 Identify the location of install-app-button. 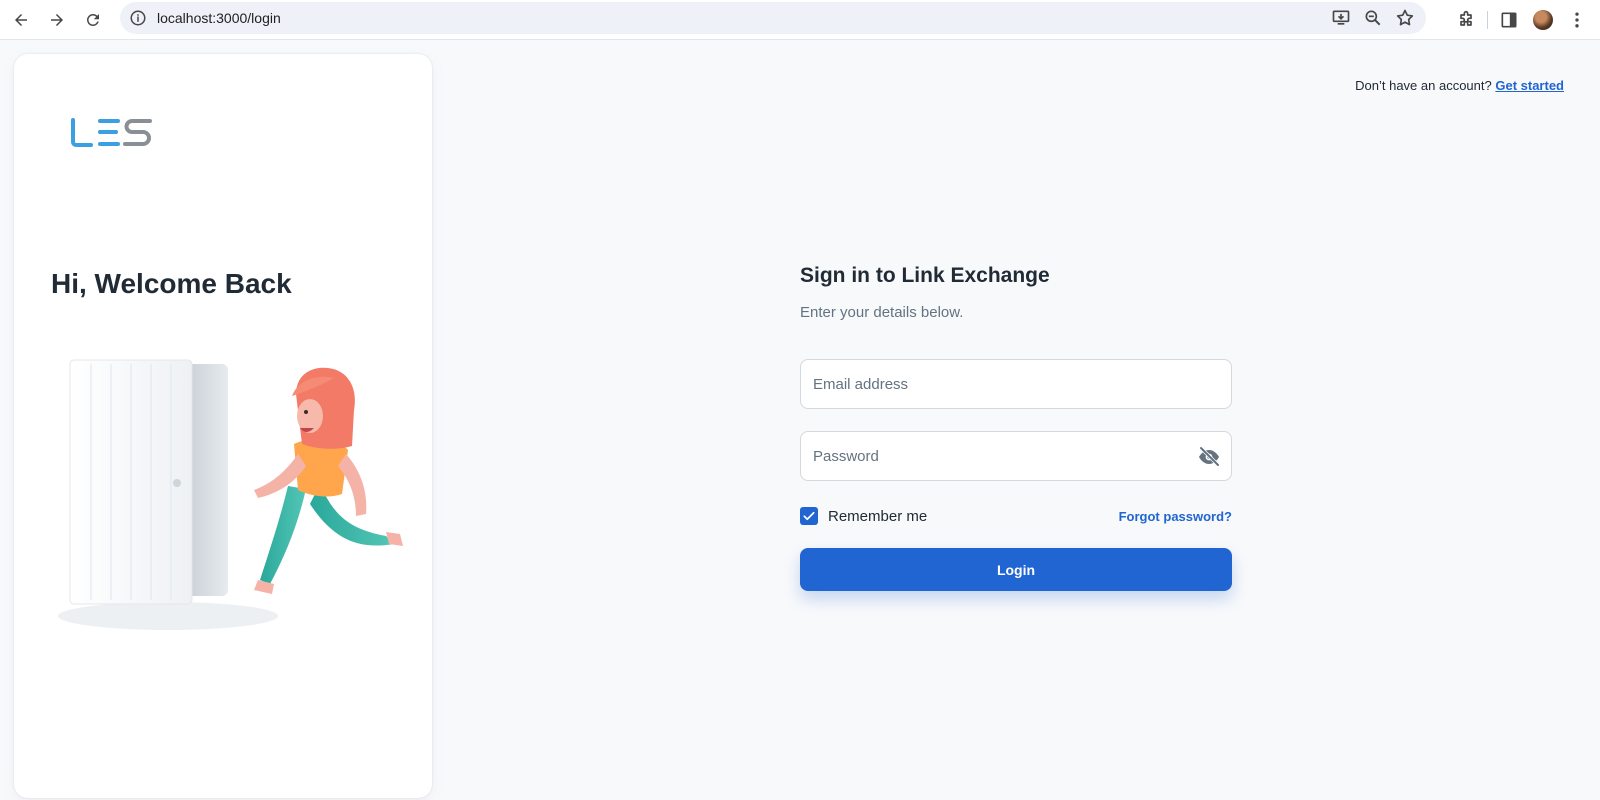
(1341, 18).